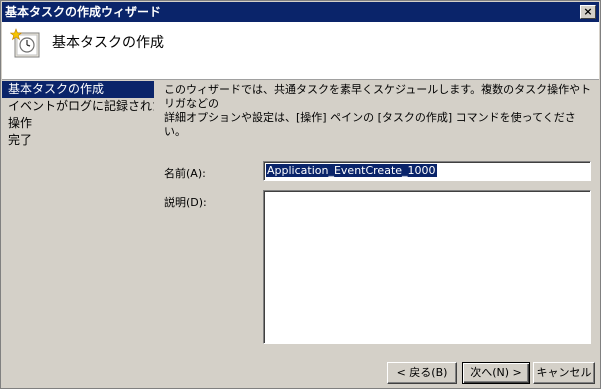 This screenshot has height=389, width=601. What do you see at coordinates (351, 170) in the screenshot?
I see `name-input-value: Application_EventCreate_1000` at bounding box center [351, 170].